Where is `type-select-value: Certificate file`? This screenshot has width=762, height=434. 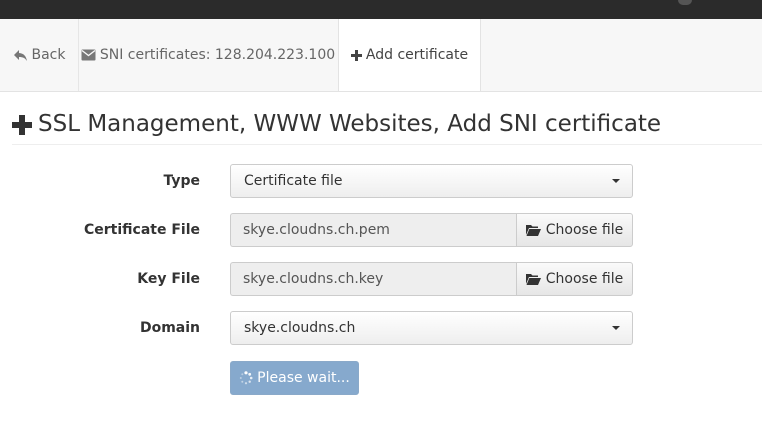 type-select-value: Certificate file is located at coordinates (293, 181).